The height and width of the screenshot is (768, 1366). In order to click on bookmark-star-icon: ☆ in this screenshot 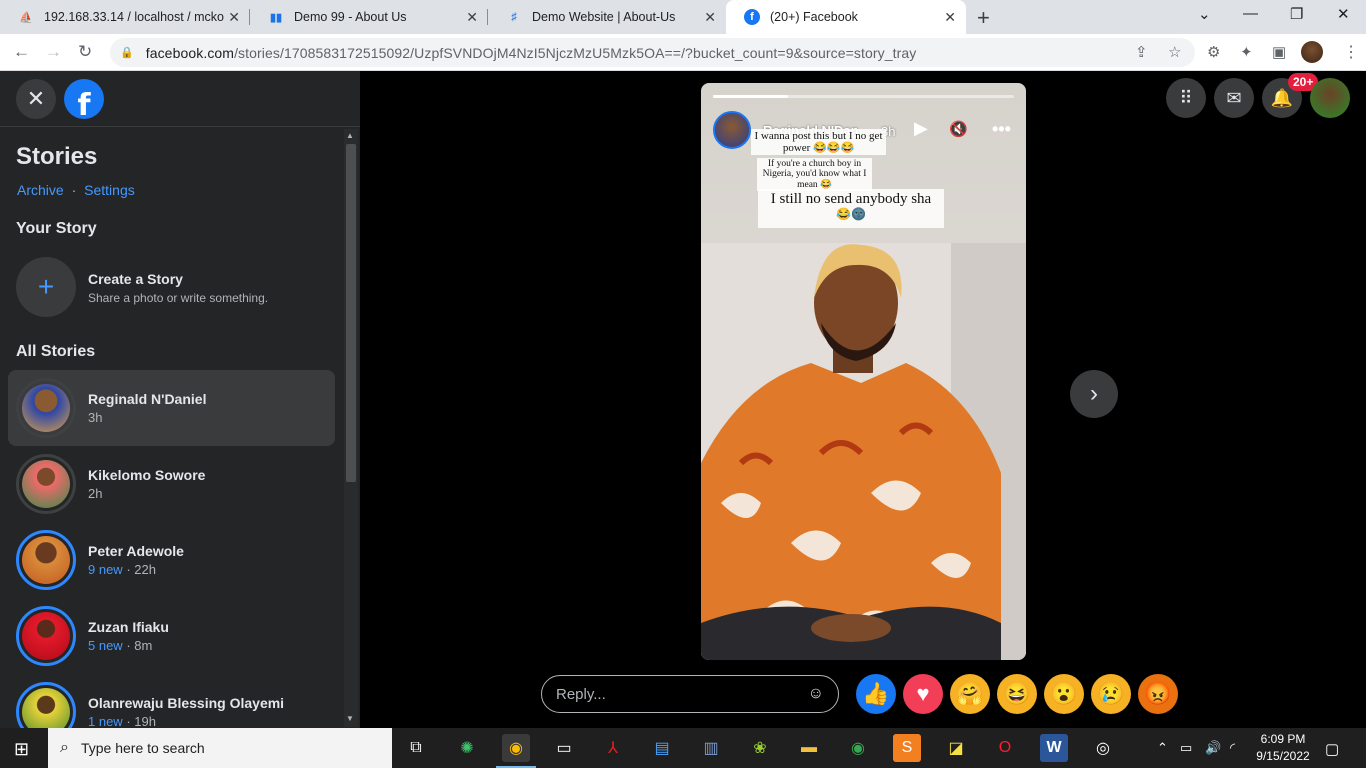, I will do `click(1174, 52)`.